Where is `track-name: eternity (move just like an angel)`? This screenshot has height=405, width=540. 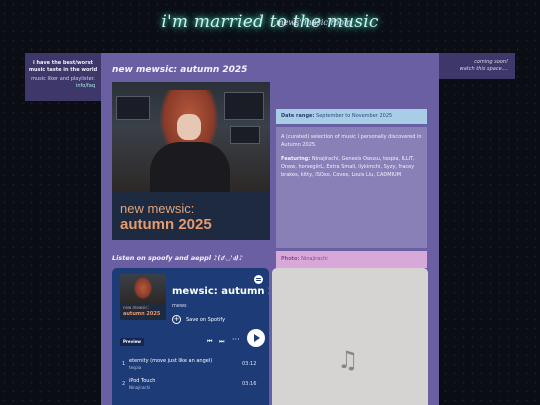 track-name: eternity (move just like an angel) is located at coordinates (171, 361).